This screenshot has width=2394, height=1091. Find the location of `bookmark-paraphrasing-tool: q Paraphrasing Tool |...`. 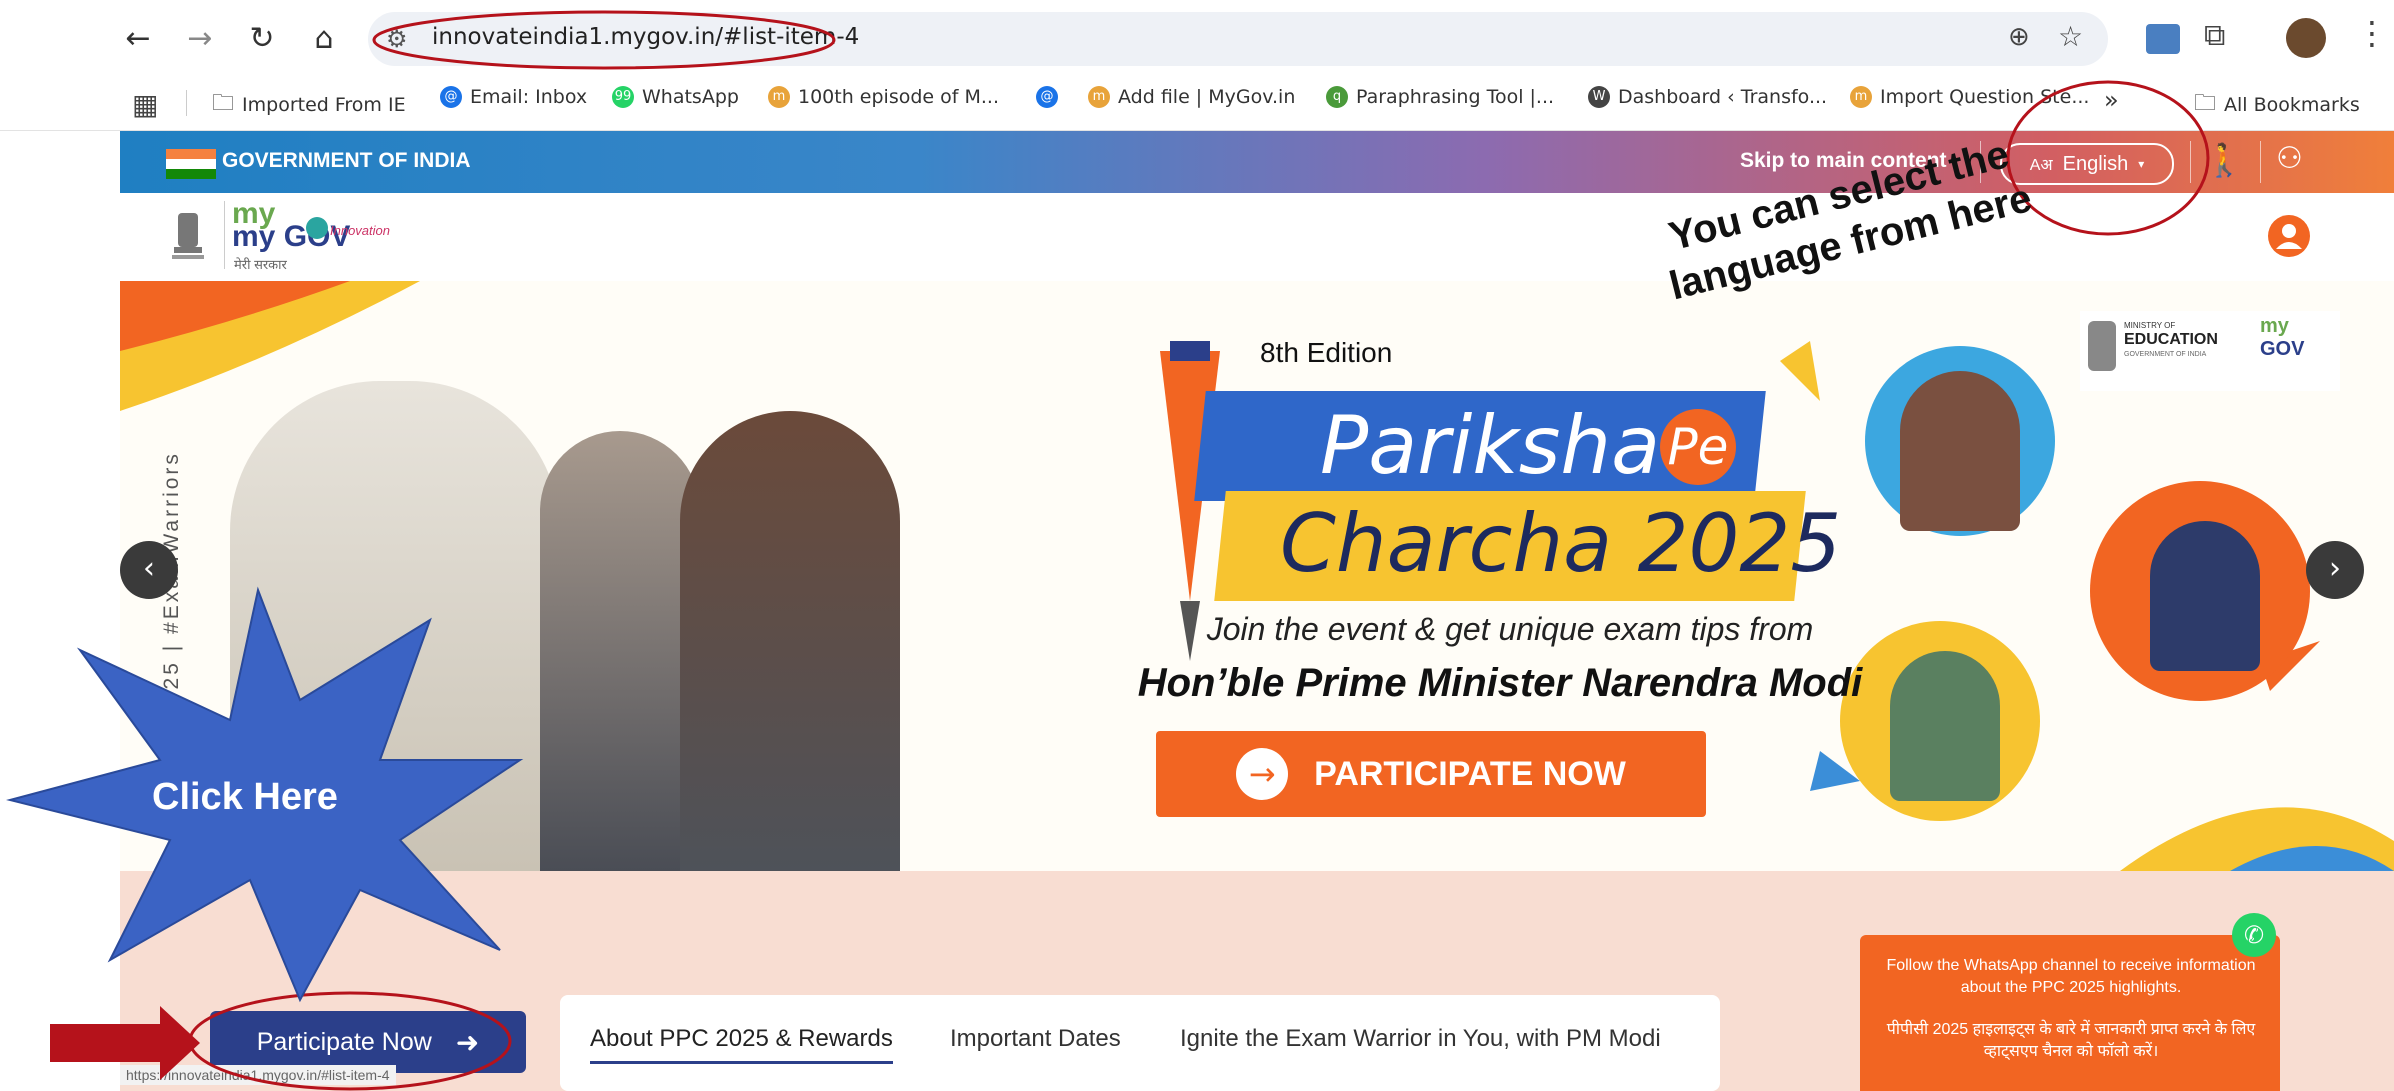

bookmark-paraphrasing-tool: q Paraphrasing Tool |... is located at coordinates (1440, 97).